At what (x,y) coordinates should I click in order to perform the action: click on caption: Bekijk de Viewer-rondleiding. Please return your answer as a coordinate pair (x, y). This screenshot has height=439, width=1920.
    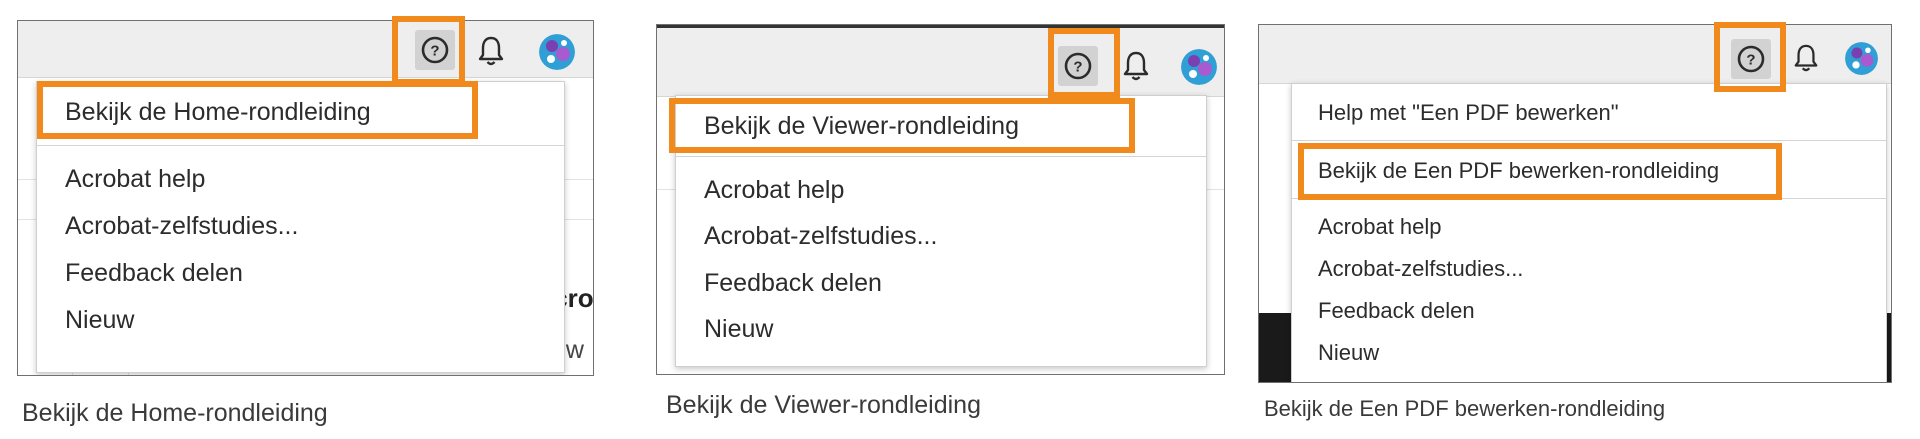
    Looking at the image, I should click on (823, 405).